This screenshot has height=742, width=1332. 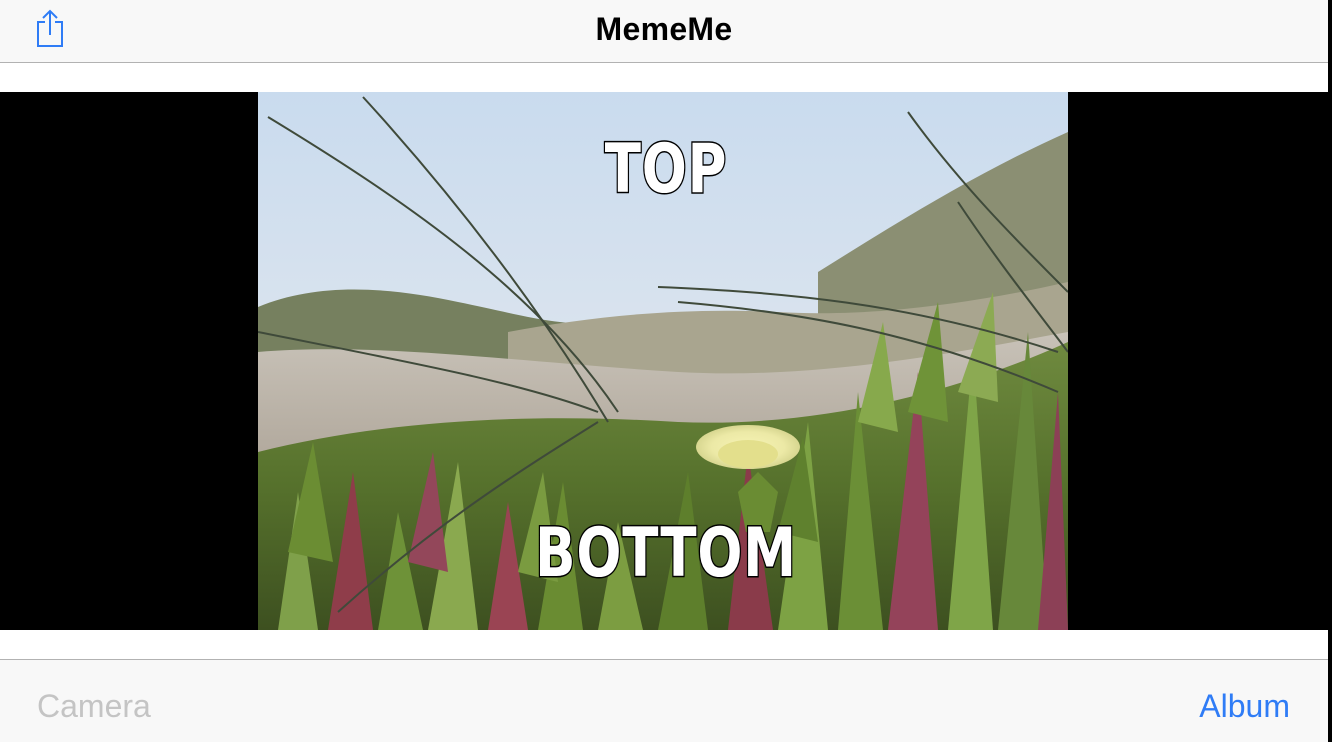 What do you see at coordinates (664, 700) in the screenshot?
I see `bottom-toolbar: Camera Album` at bounding box center [664, 700].